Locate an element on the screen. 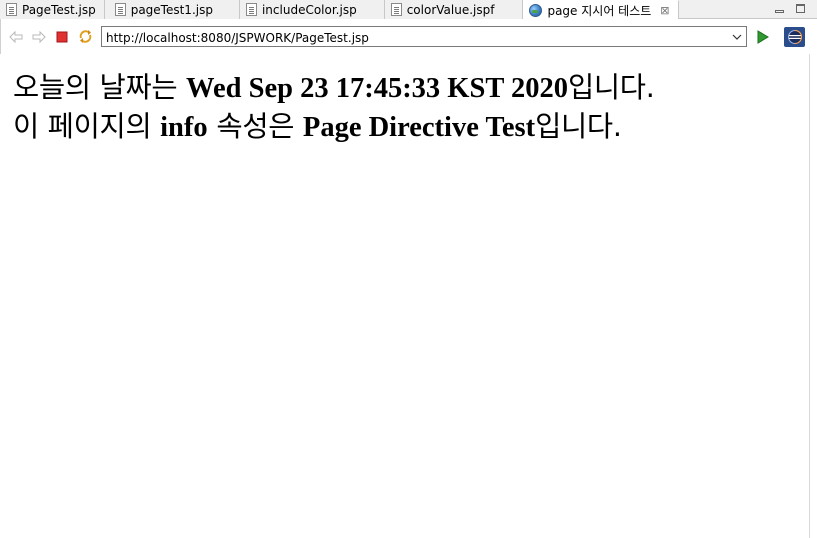  tab-pagetest1-jsp: pageTest1.jsp is located at coordinates (172, 9).